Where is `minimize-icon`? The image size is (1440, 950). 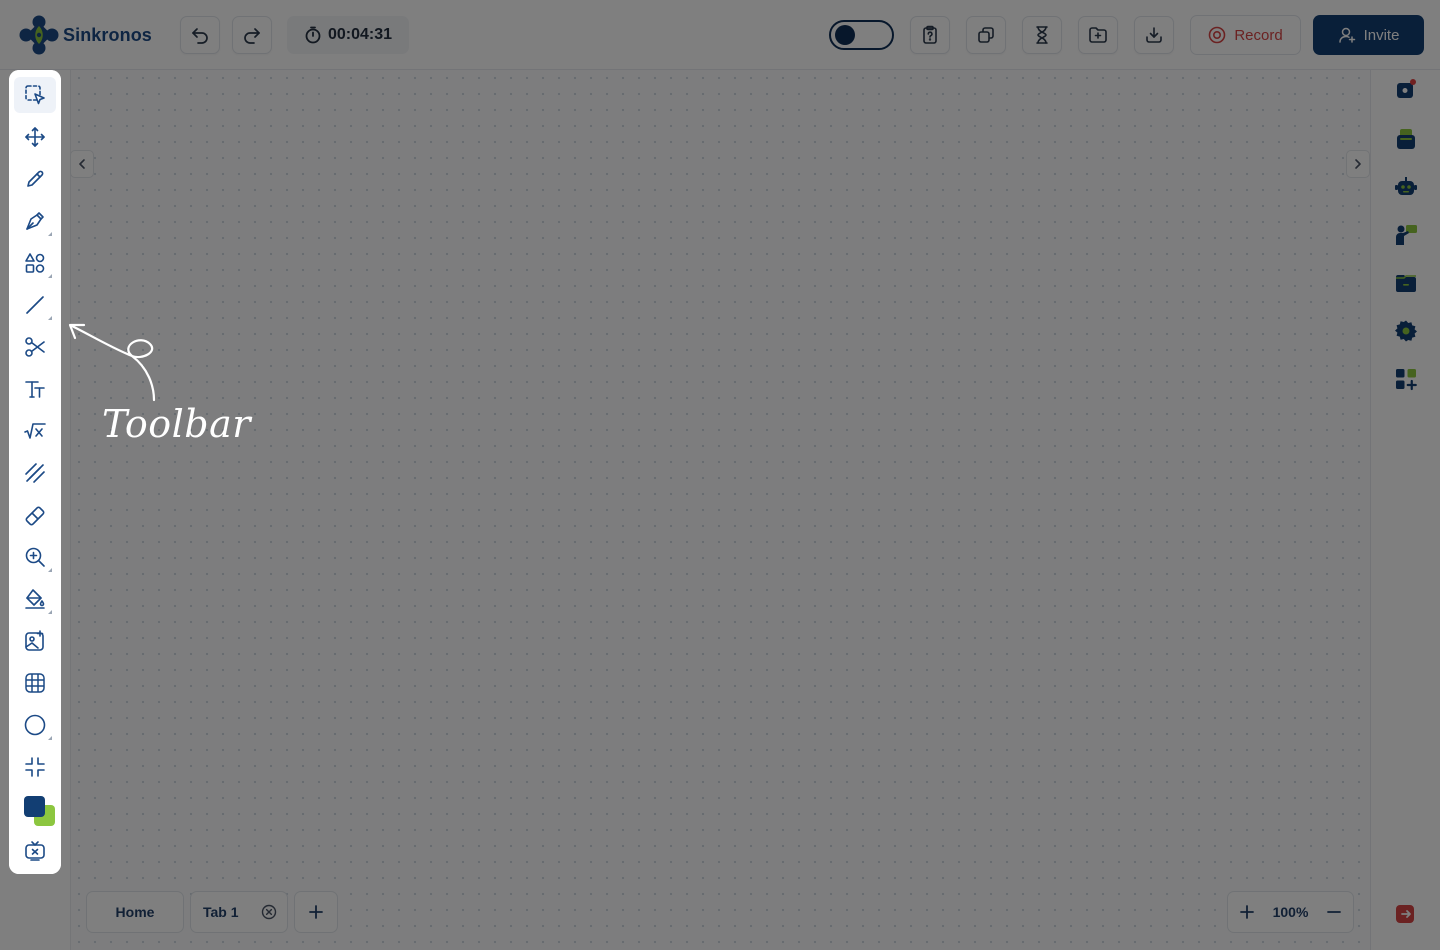 minimize-icon is located at coordinates (35, 767).